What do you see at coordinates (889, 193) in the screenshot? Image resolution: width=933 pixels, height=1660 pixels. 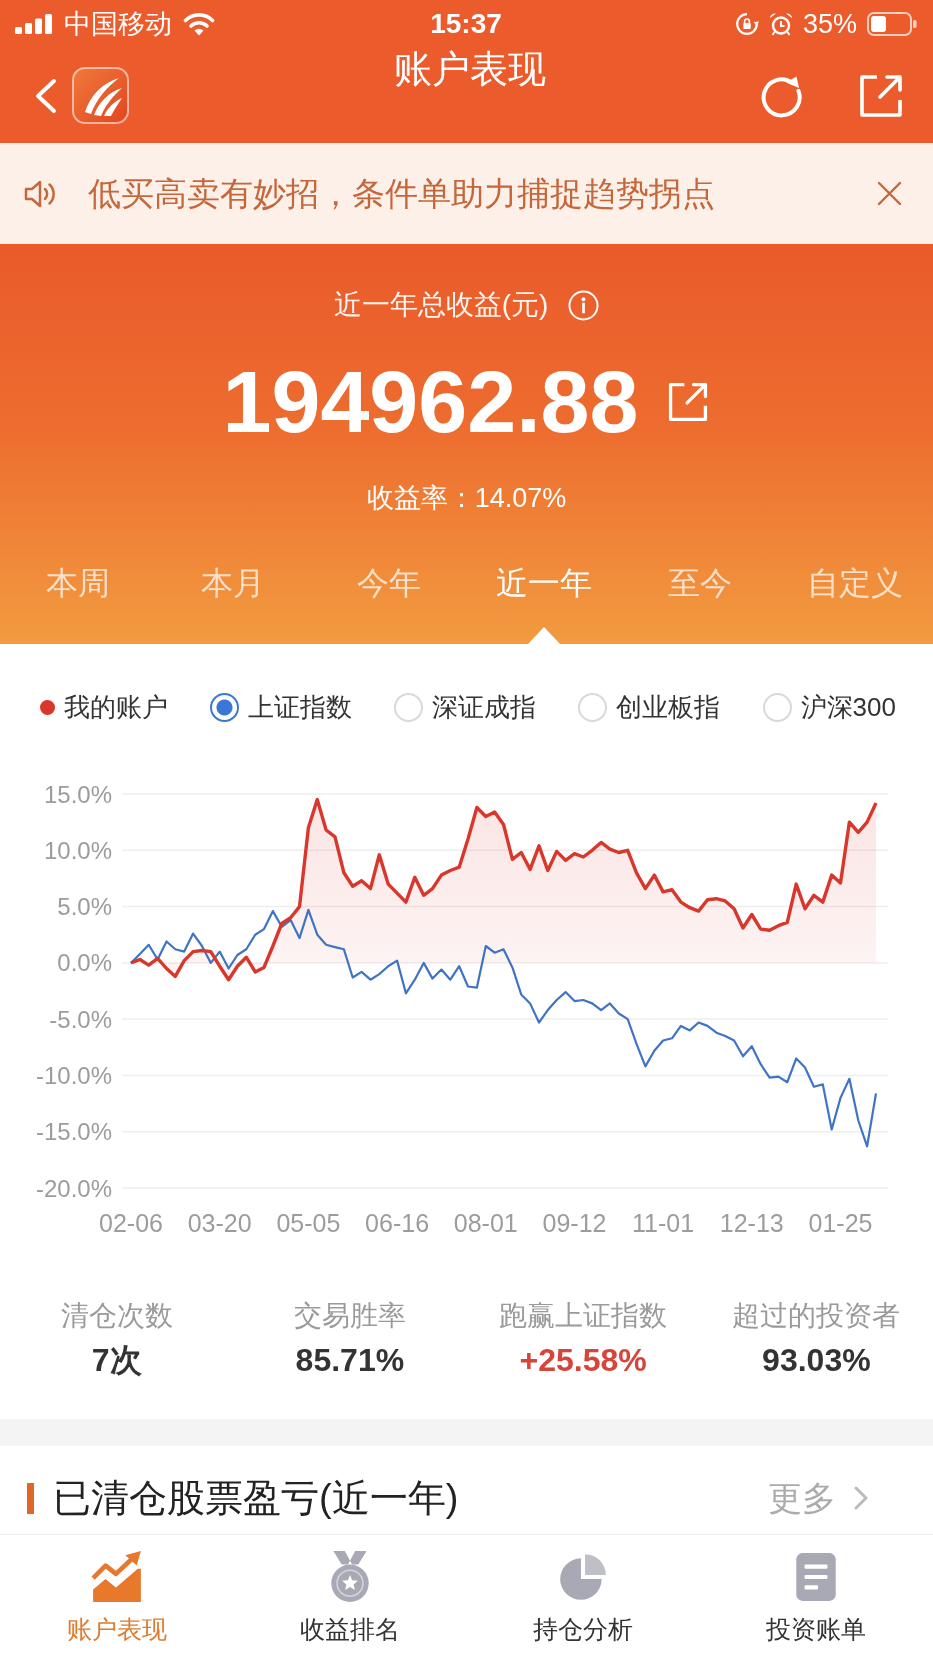 I see `close-icon` at bounding box center [889, 193].